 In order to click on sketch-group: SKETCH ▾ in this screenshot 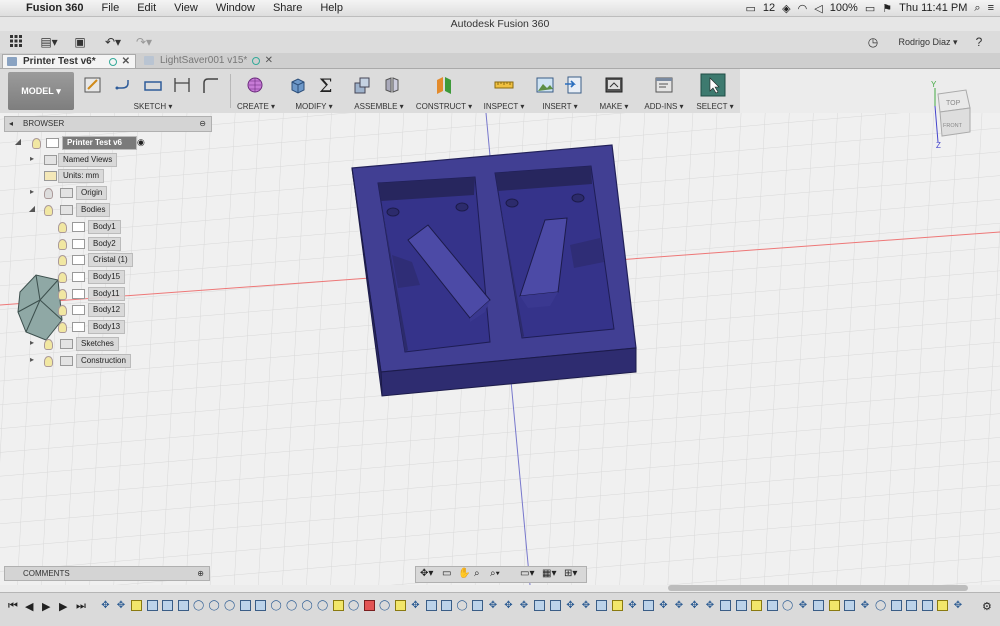, I will do `click(153, 91)`.